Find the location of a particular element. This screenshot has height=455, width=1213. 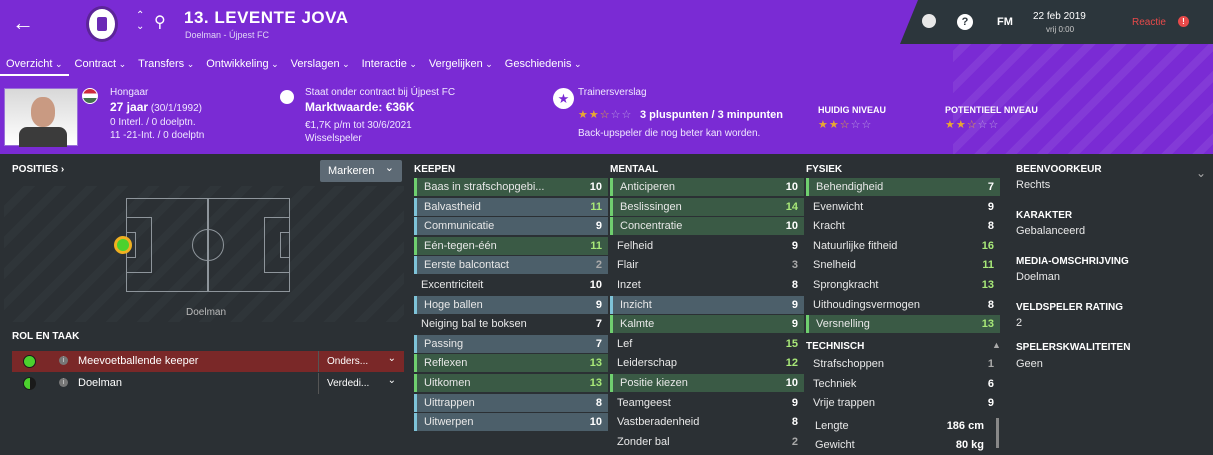

attribute-row: Neiging bal te boksen 7 is located at coordinates (511, 324).